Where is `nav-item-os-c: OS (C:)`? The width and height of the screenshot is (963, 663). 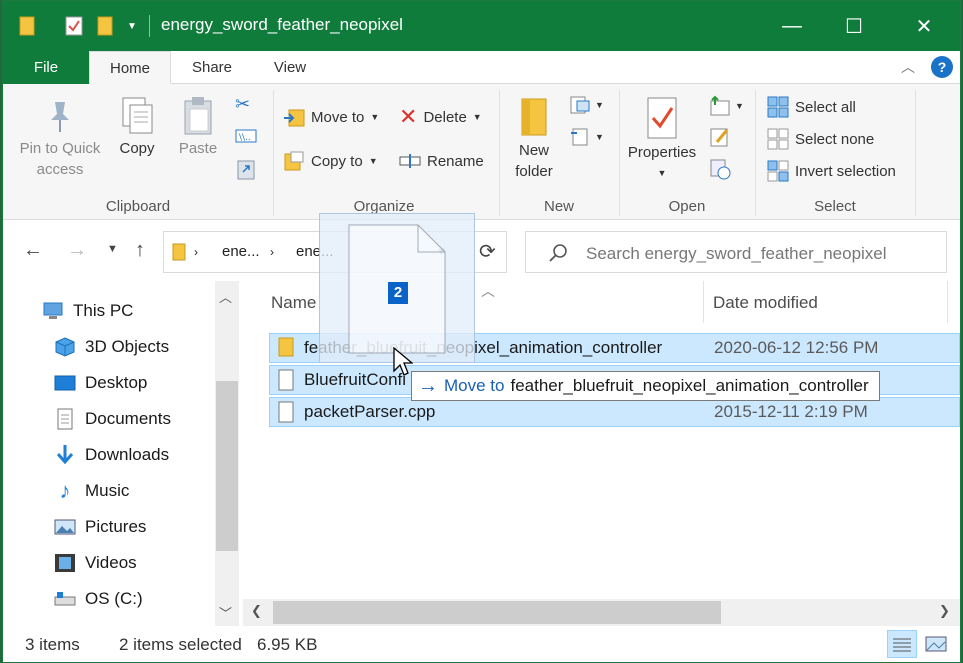 nav-item-os-c: OS (C:) is located at coordinates (98, 599).